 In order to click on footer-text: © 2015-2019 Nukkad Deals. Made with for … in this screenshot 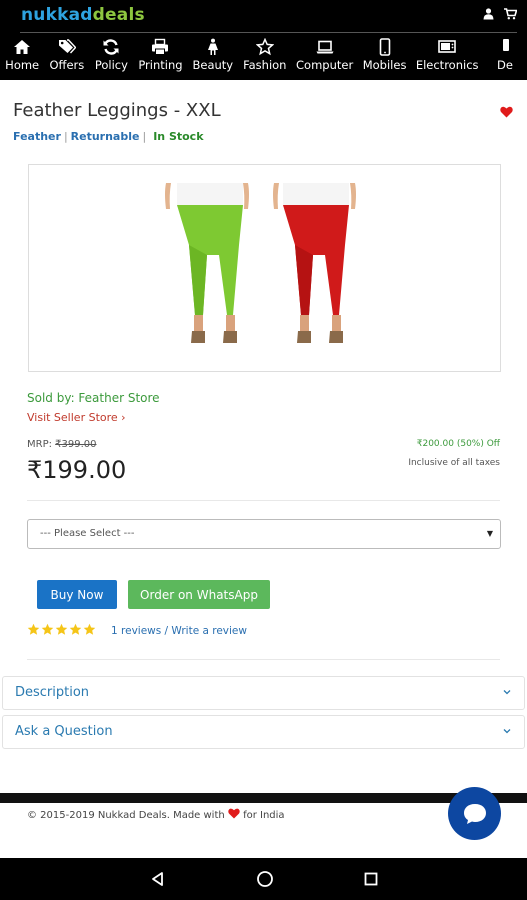, I will do `click(156, 814)`.